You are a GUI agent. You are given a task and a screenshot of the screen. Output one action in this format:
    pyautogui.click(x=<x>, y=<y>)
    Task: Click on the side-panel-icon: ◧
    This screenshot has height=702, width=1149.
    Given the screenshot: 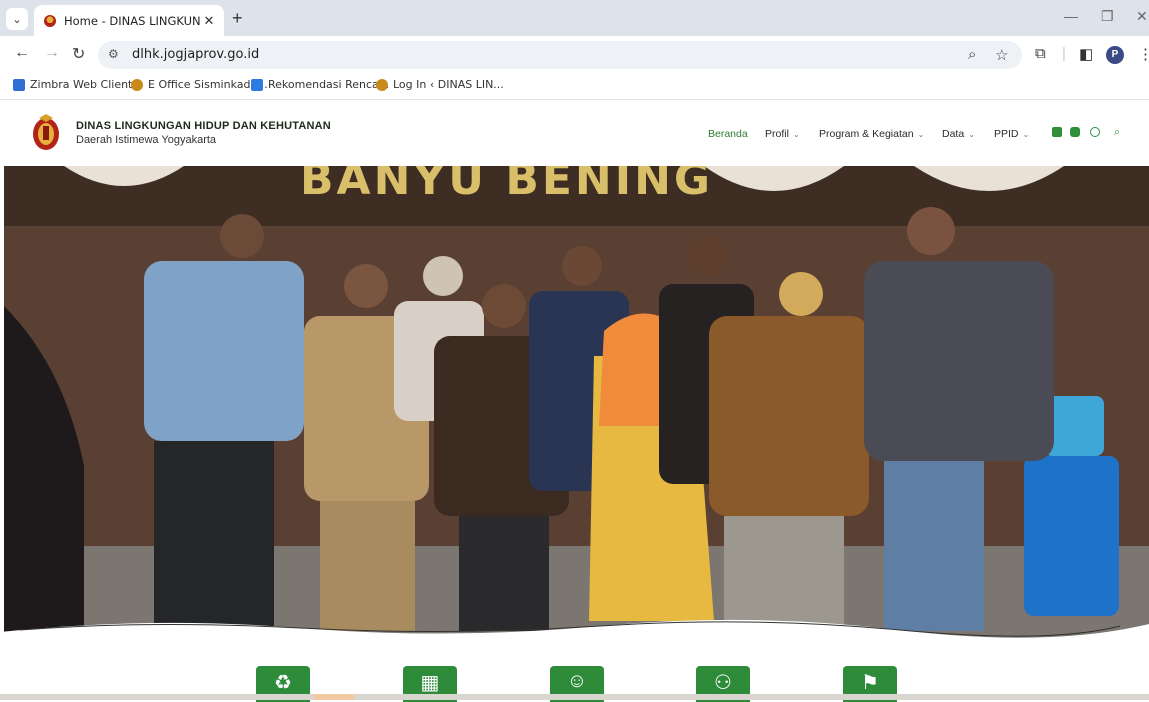 What is the action you would take?
    pyautogui.click(x=1086, y=54)
    